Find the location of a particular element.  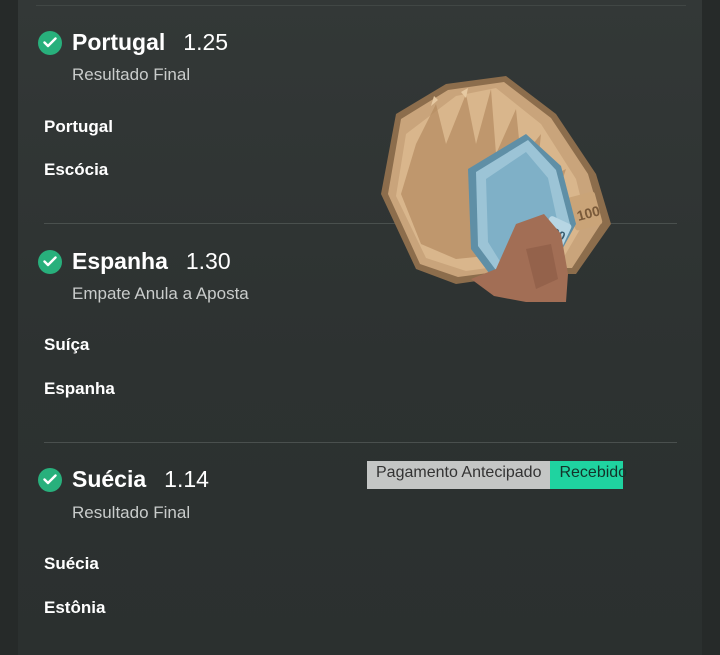

participant-home: Suíça is located at coordinates (67, 344).